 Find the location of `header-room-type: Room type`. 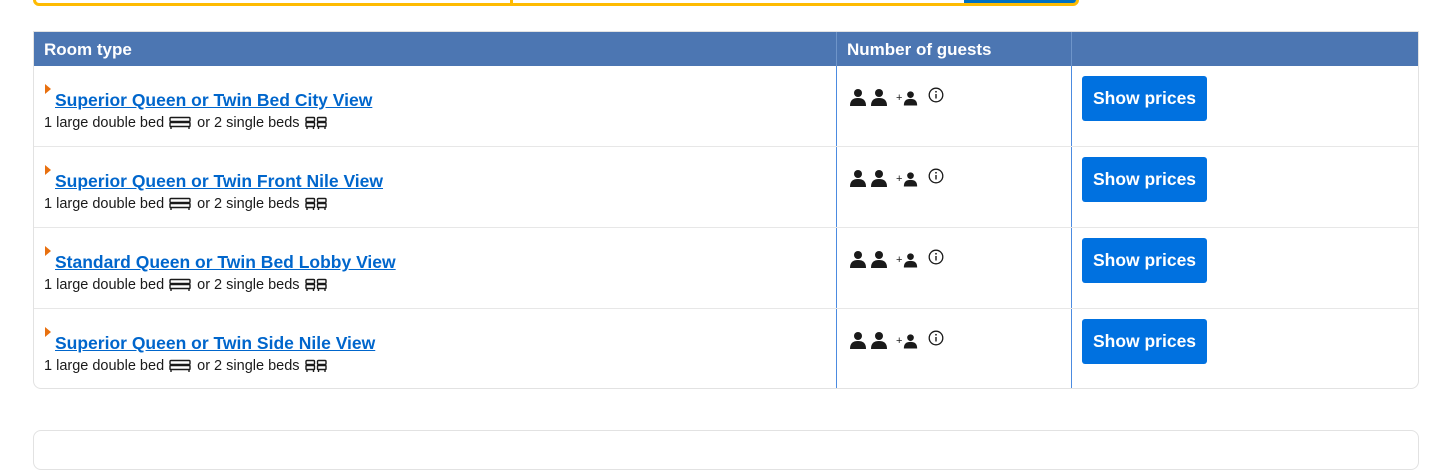

header-room-type: Room type is located at coordinates (435, 49).